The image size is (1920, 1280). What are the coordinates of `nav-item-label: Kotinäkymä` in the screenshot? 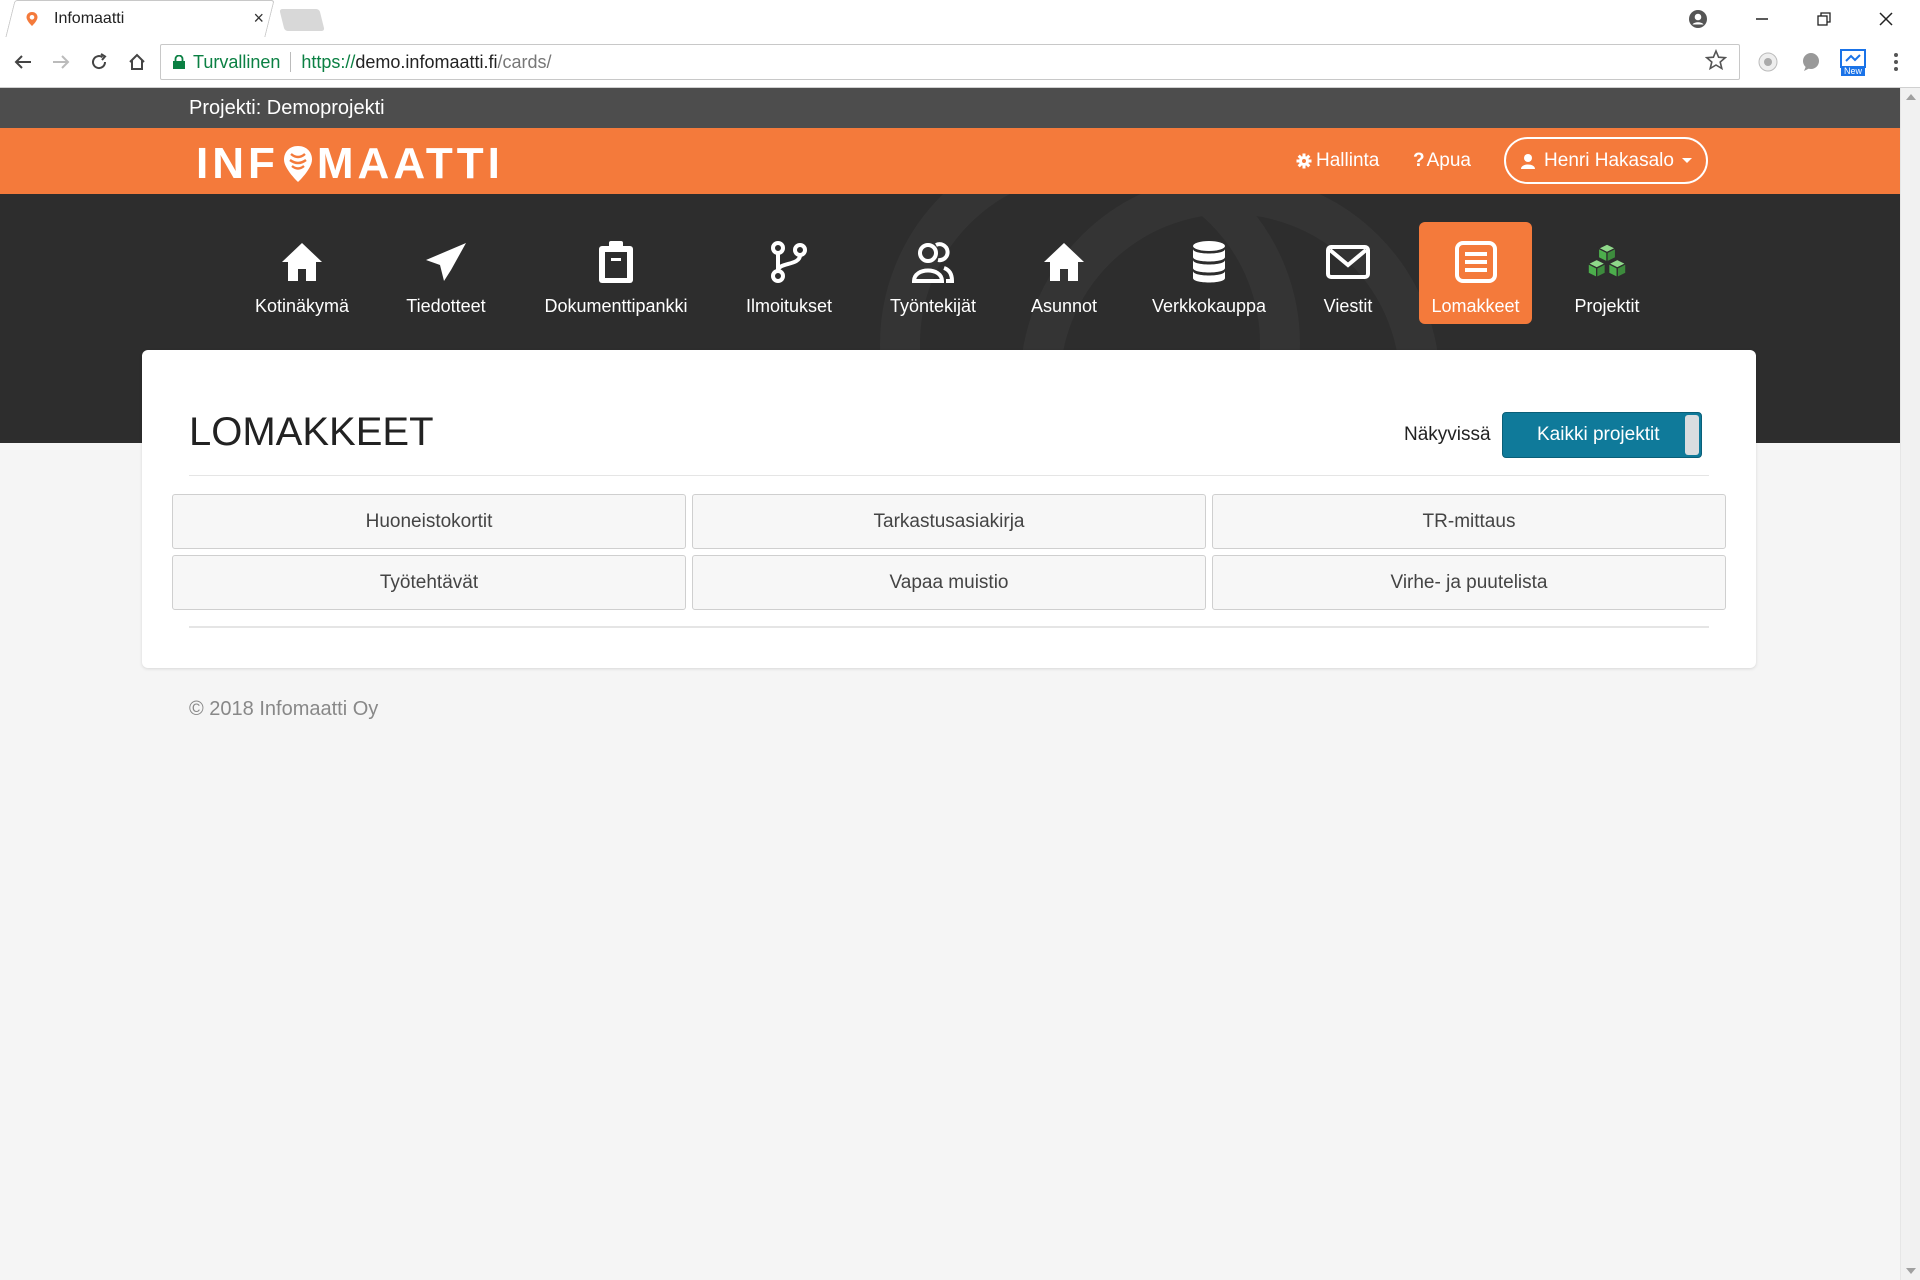 It's located at (302, 306).